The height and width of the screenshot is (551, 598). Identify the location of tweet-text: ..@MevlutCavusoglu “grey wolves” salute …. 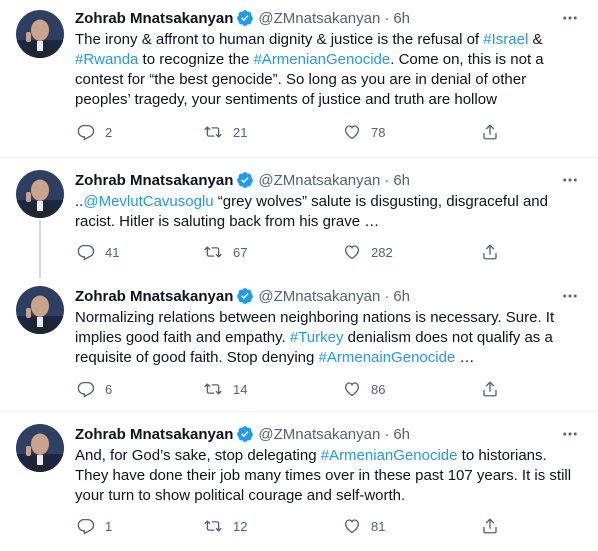
(311, 211).